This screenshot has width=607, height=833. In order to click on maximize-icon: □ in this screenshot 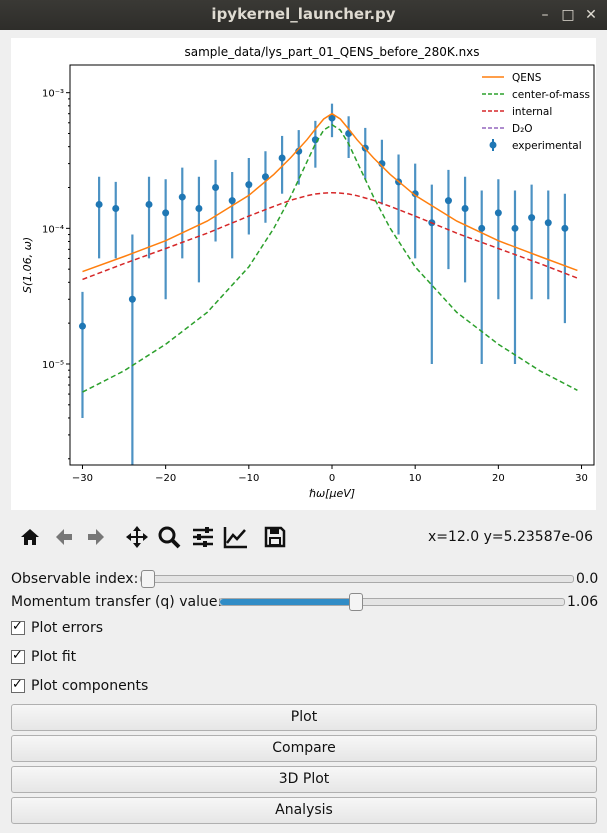, I will do `click(568, 15)`.